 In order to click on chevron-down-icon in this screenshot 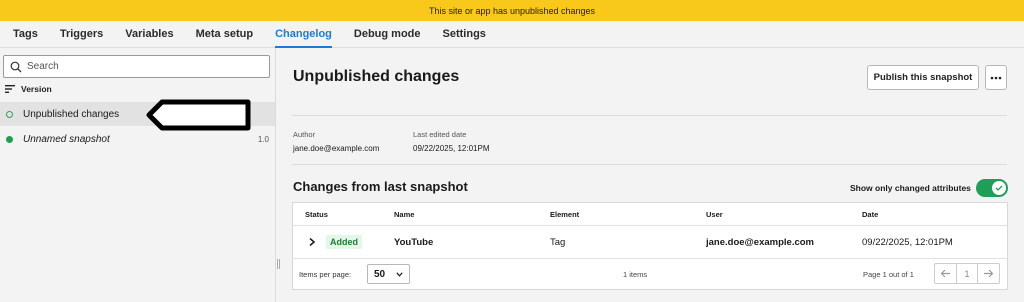, I will do `click(399, 274)`.